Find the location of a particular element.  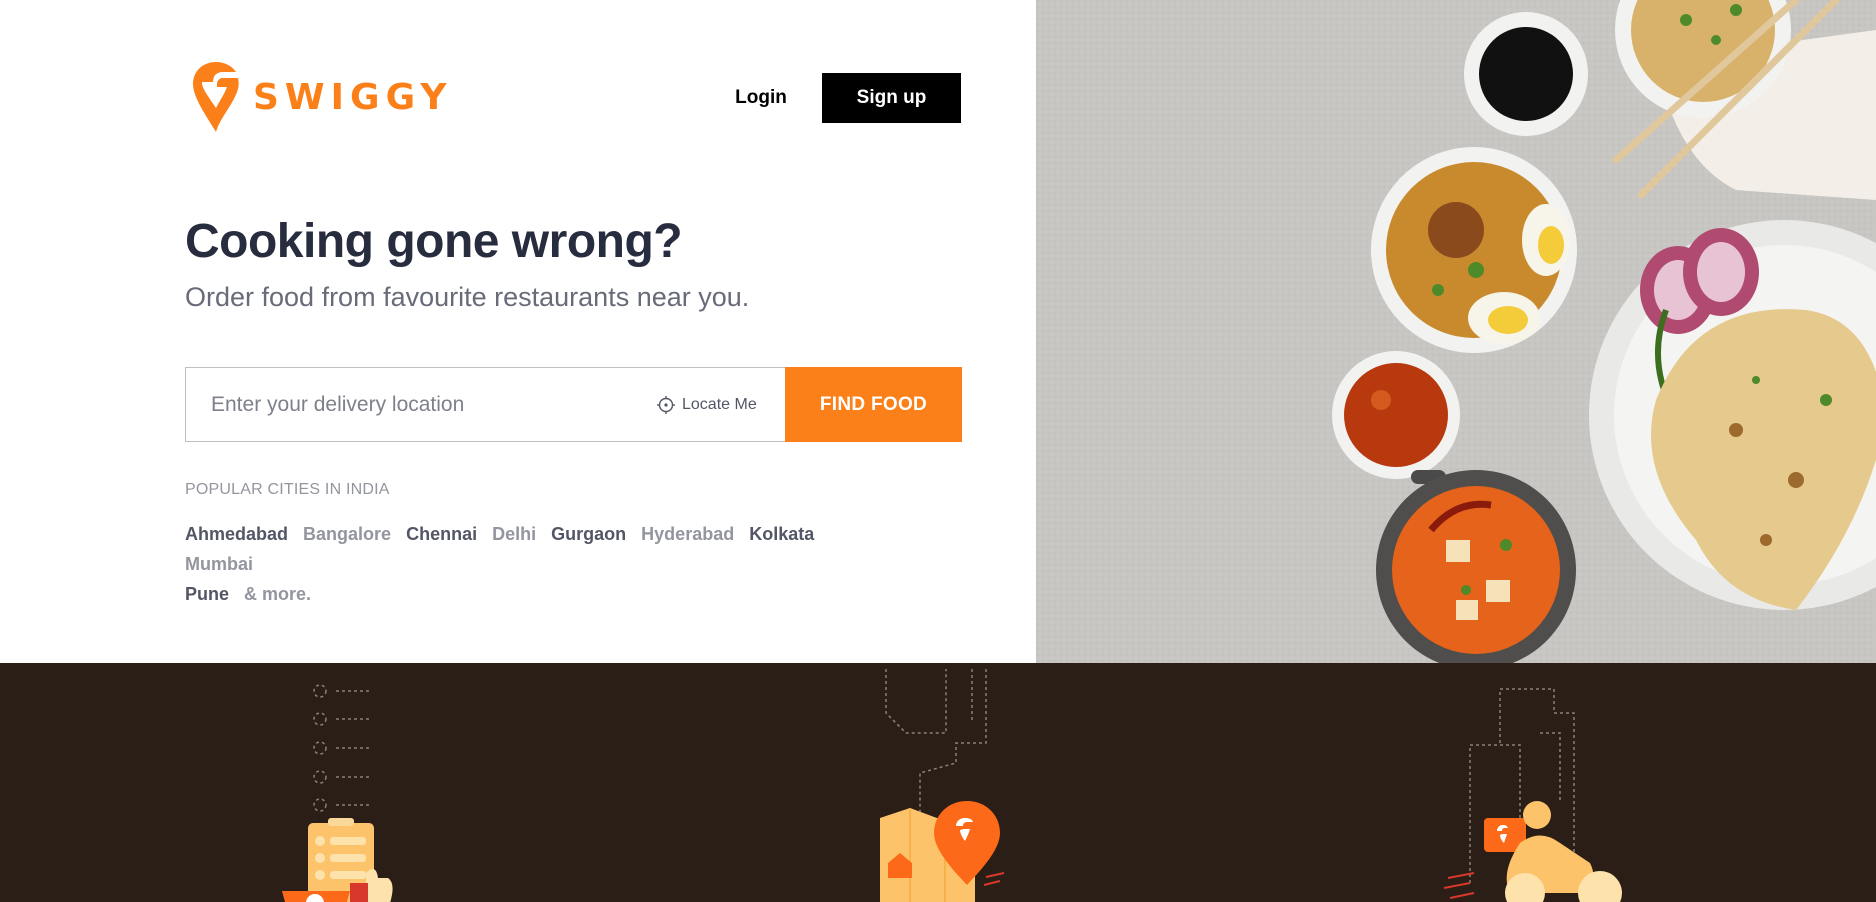

more-cities-link: & more. is located at coordinates (277, 594).